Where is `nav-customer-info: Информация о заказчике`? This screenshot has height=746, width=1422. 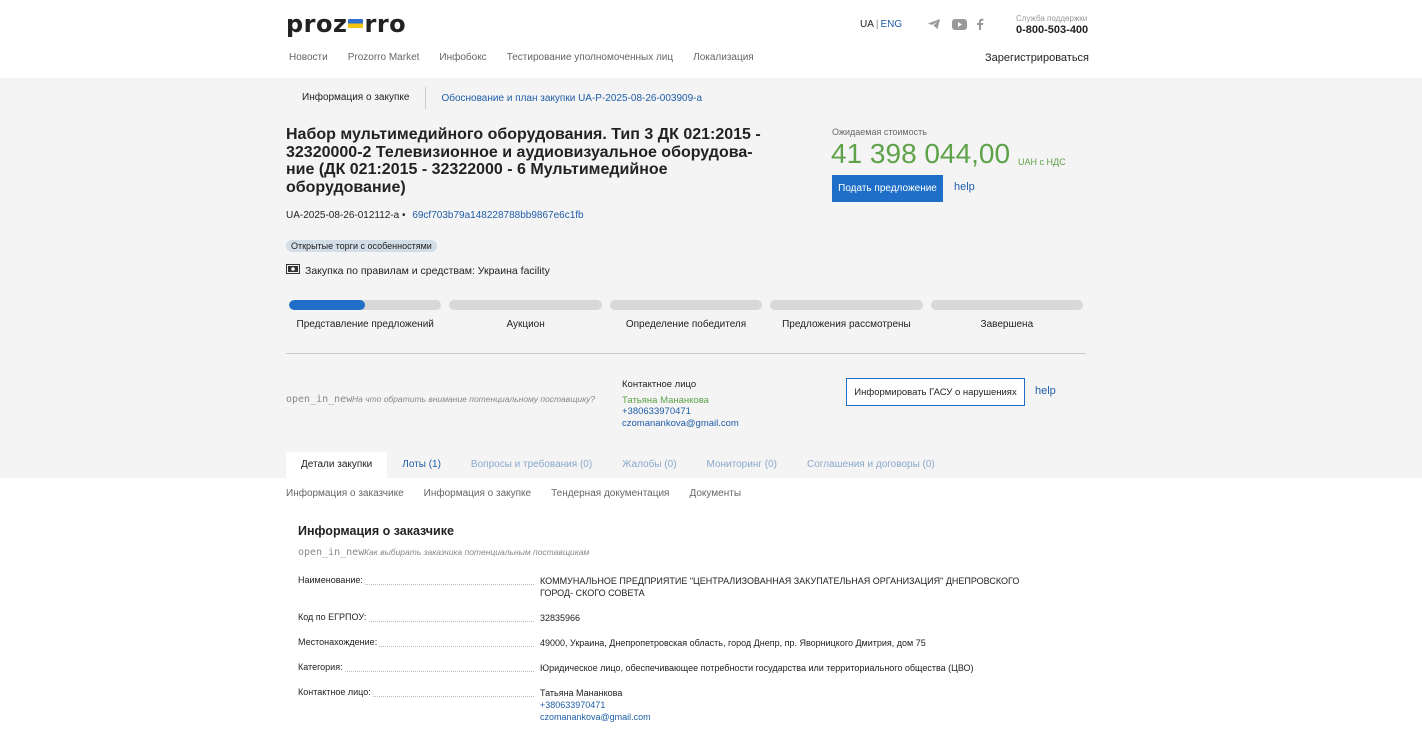
nav-customer-info: Информация о заказчике is located at coordinates (345, 493).